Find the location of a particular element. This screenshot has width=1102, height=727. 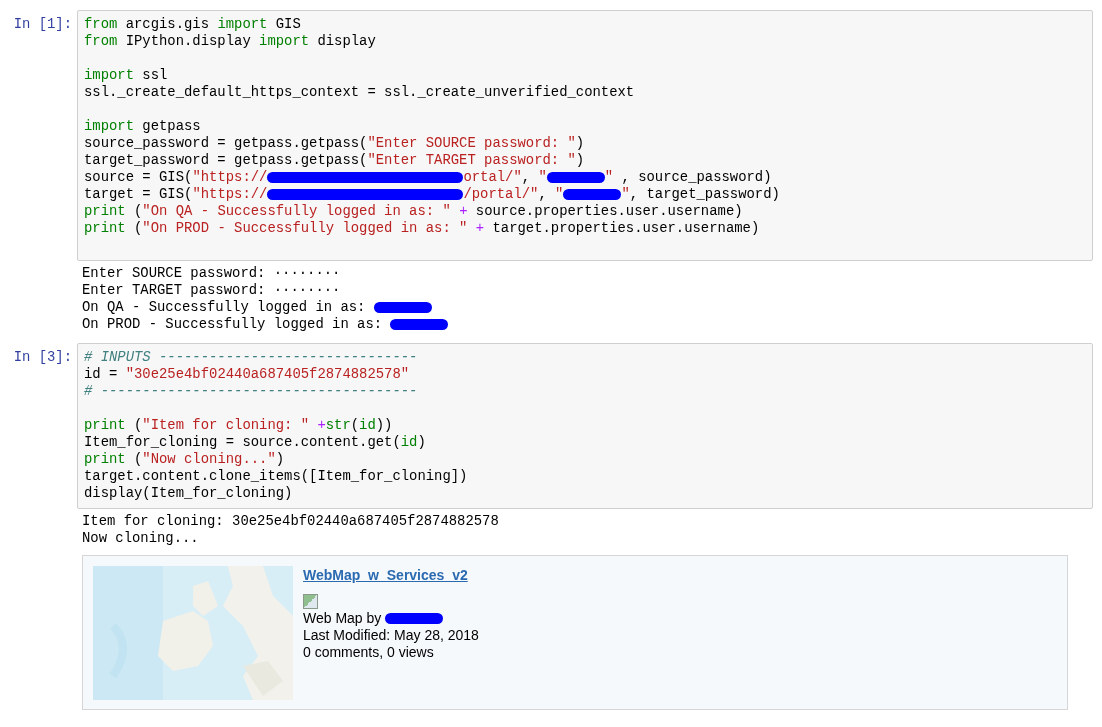

code-text: # INPUTS ------------------------------- is located at coordinates (251, 357).